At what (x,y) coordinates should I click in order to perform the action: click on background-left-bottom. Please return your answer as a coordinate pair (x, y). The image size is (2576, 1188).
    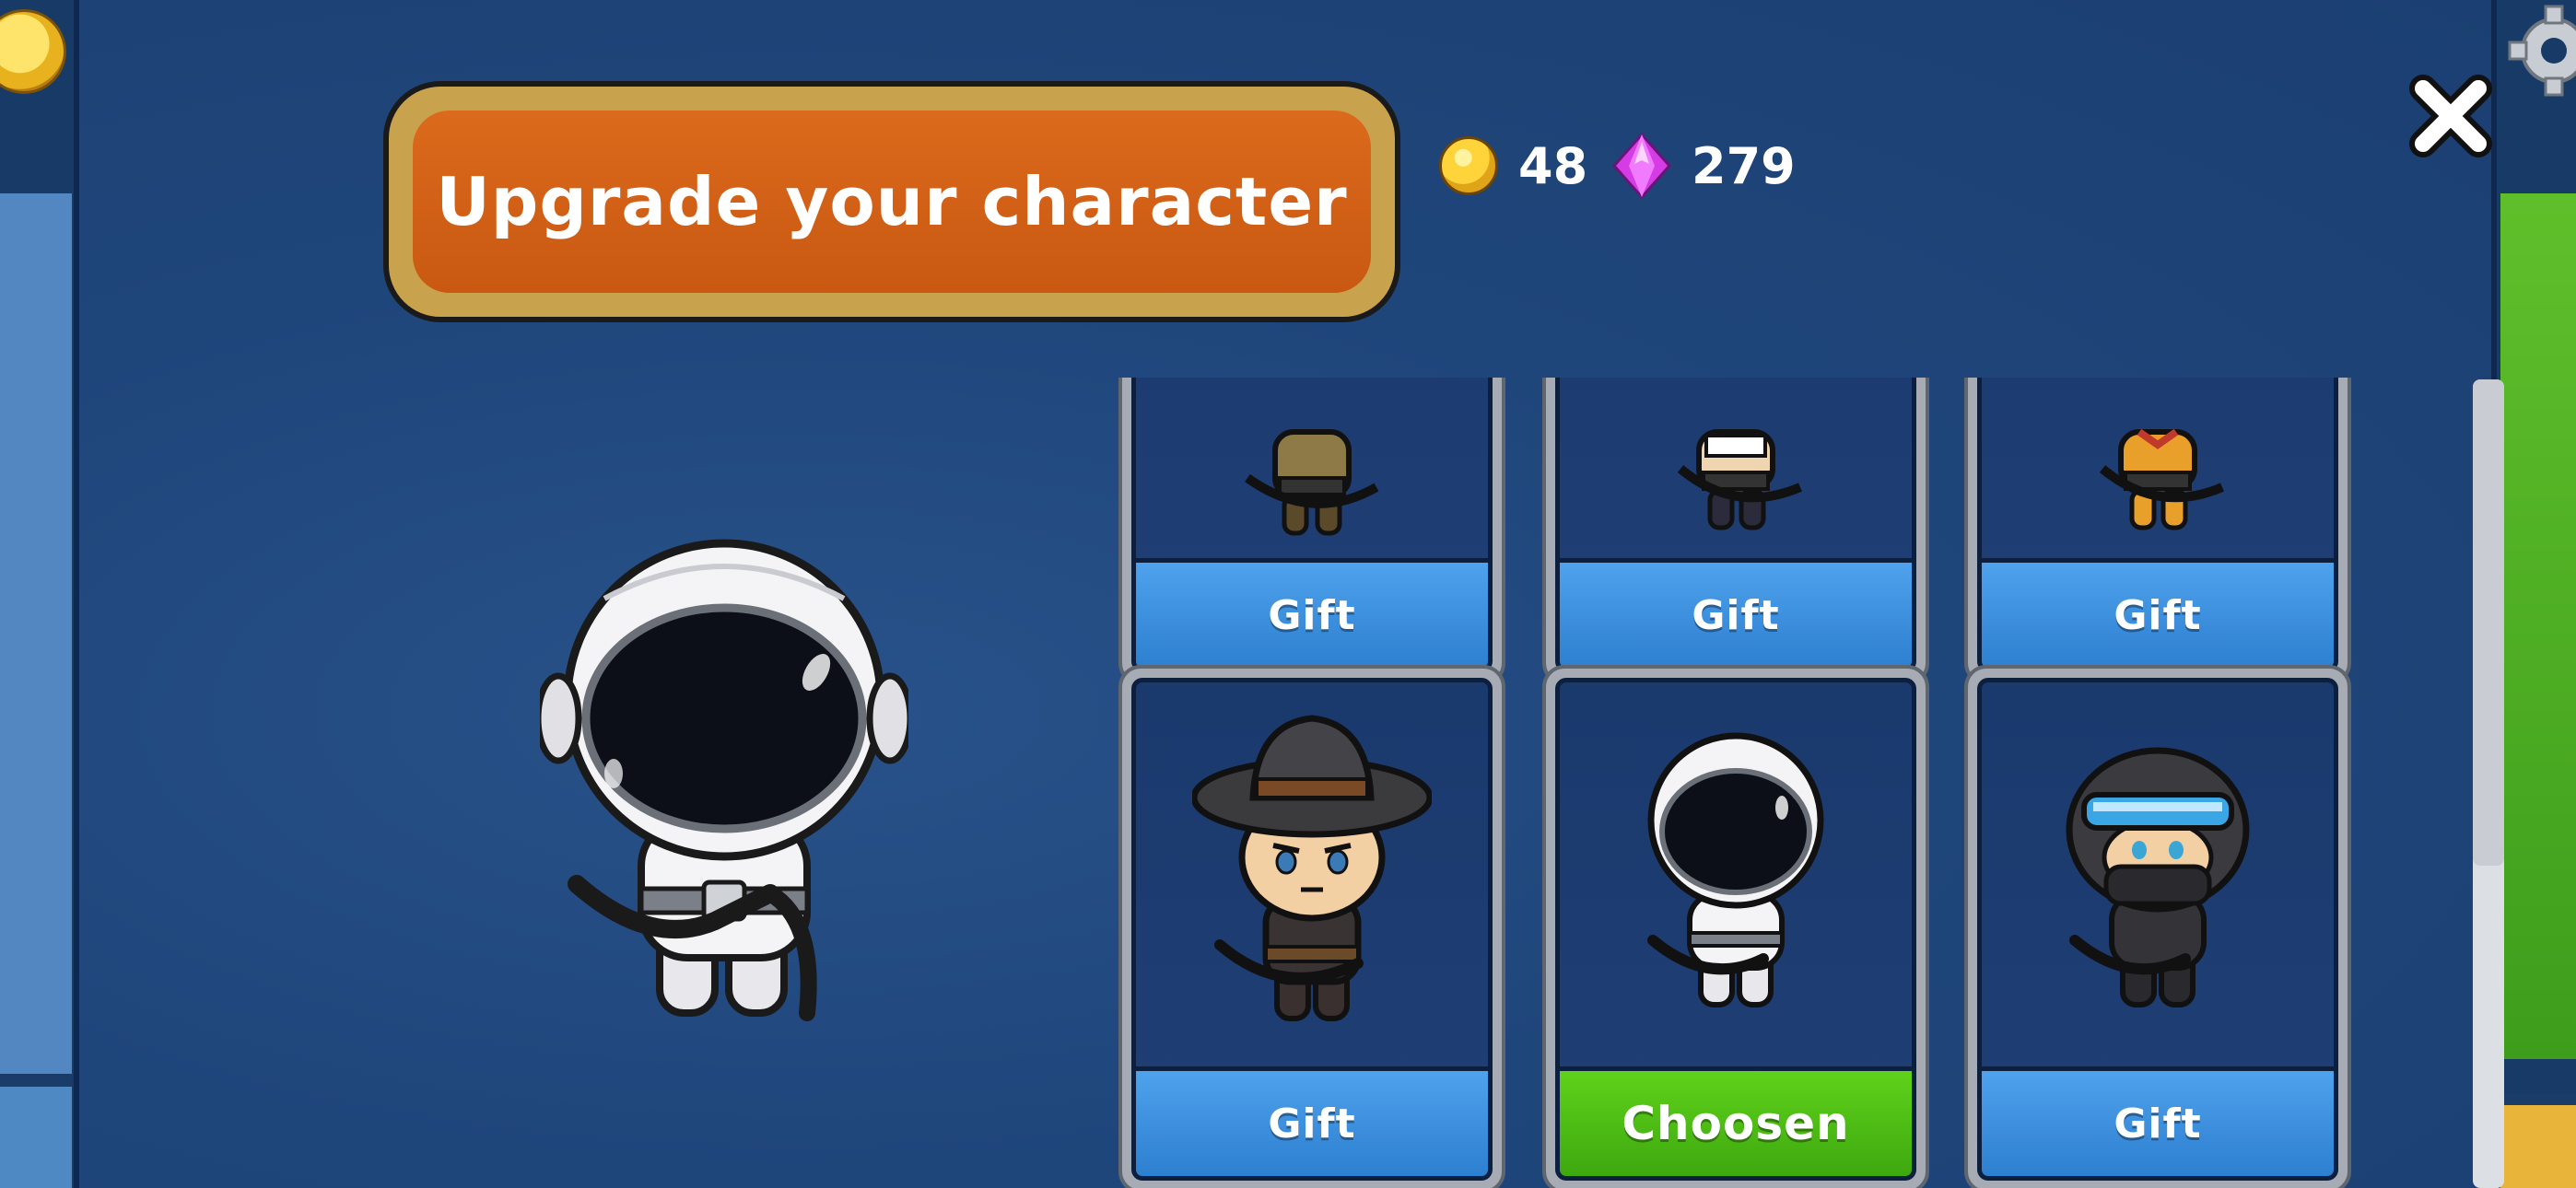
    Looking at the image, I should click on (36, 1131).